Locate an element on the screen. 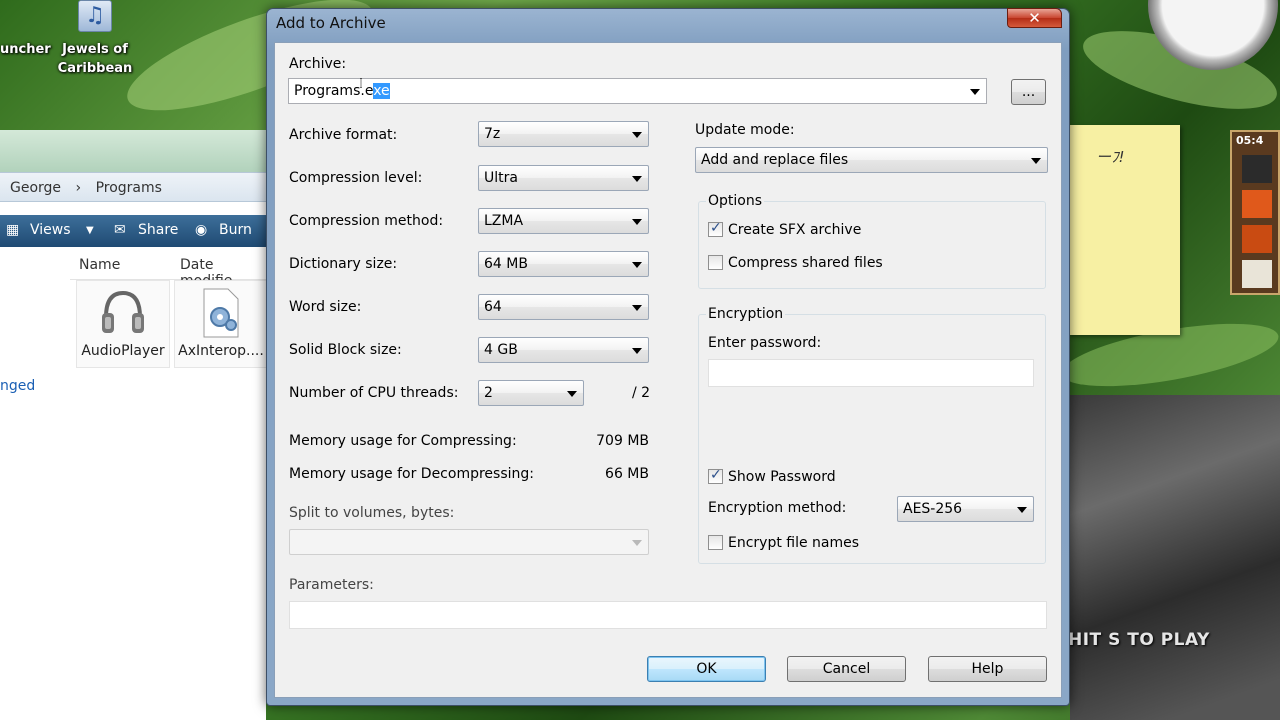 Image resolution: width=1280 pixels, height=720 pixels. ok-button: OK is located at coordinates (706, 669).